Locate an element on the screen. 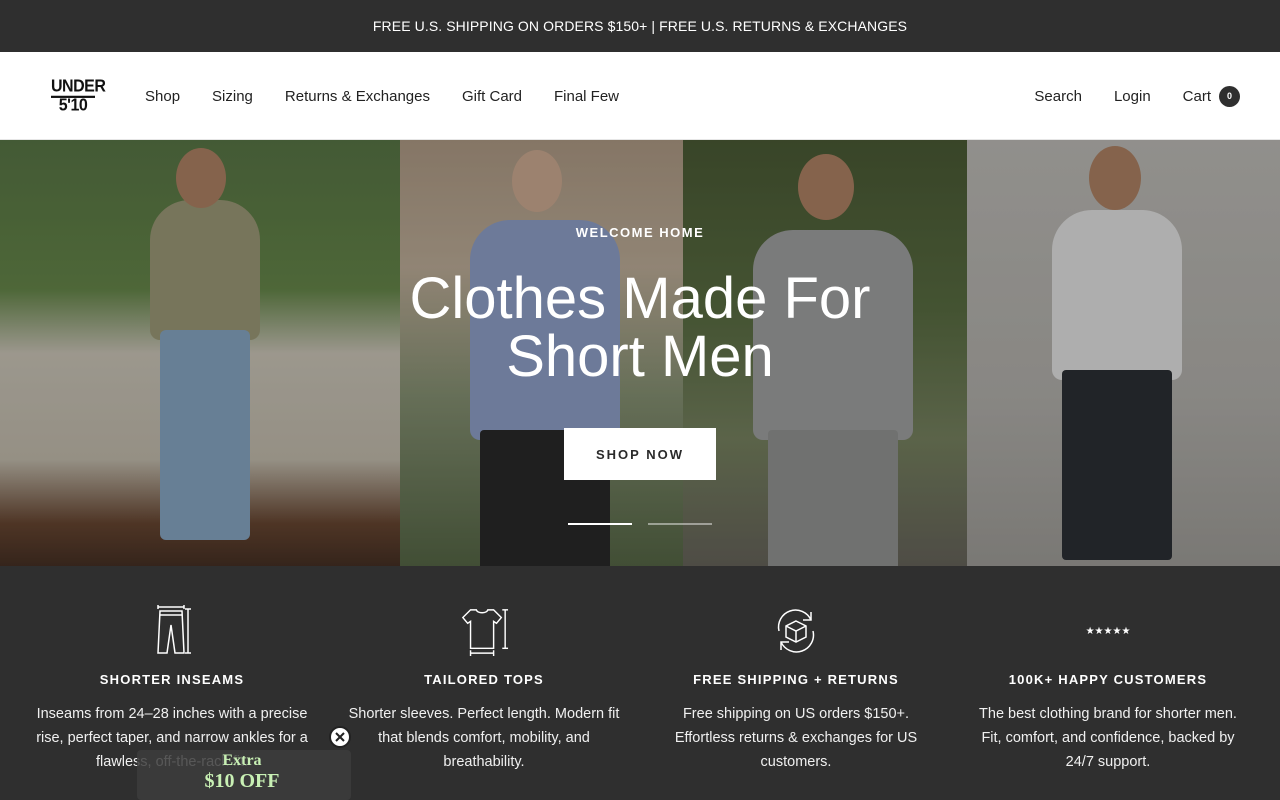  nav-item-shop: Shop is located at coordinates (162, 96).